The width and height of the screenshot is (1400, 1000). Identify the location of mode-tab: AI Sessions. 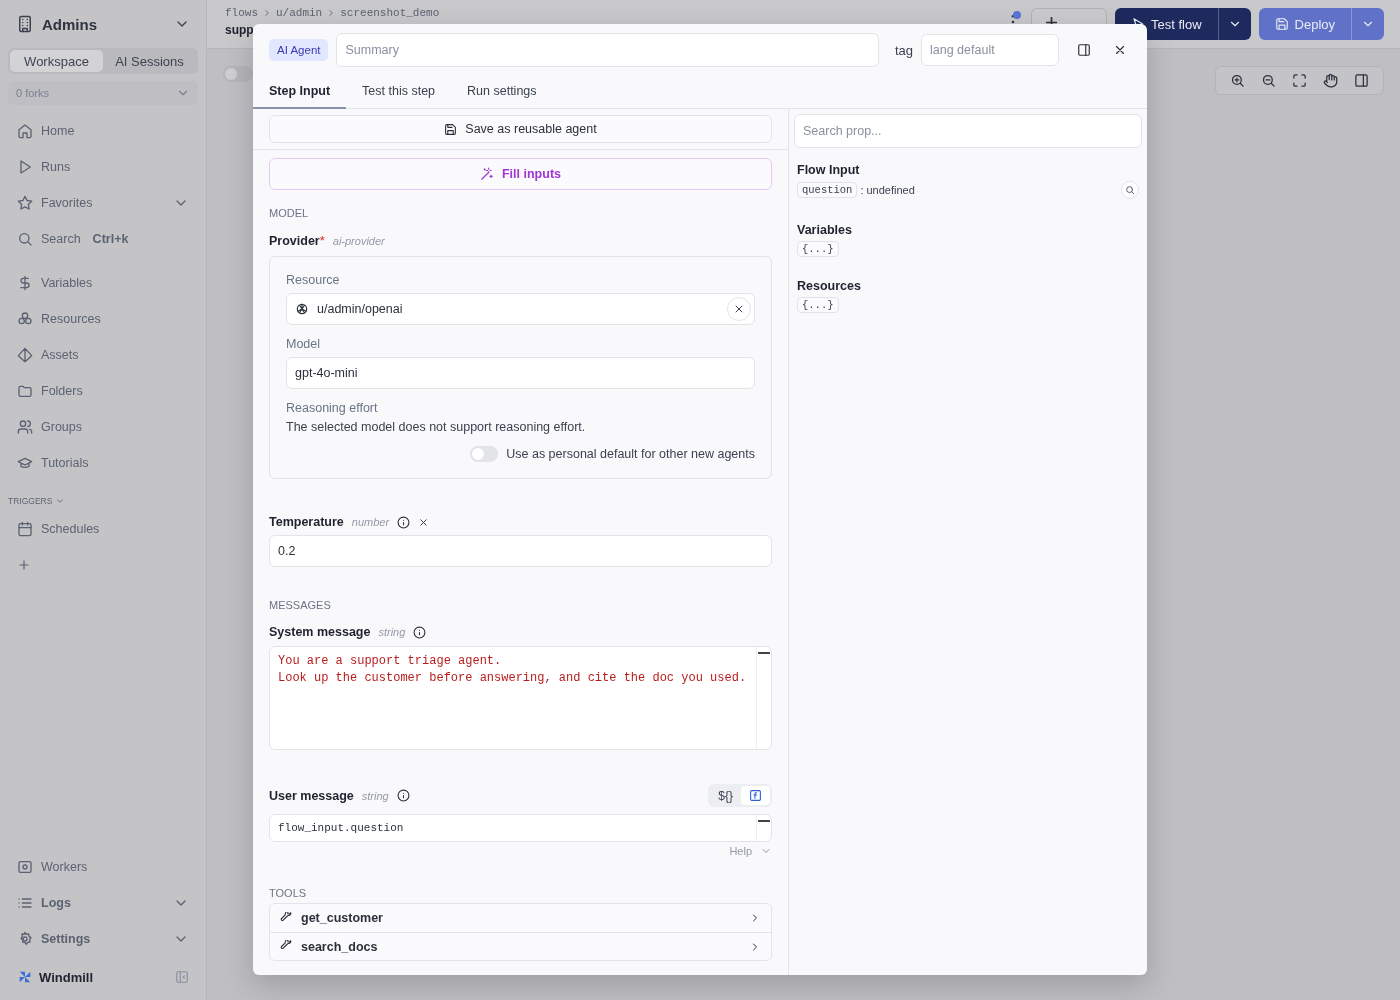
(149, 61).